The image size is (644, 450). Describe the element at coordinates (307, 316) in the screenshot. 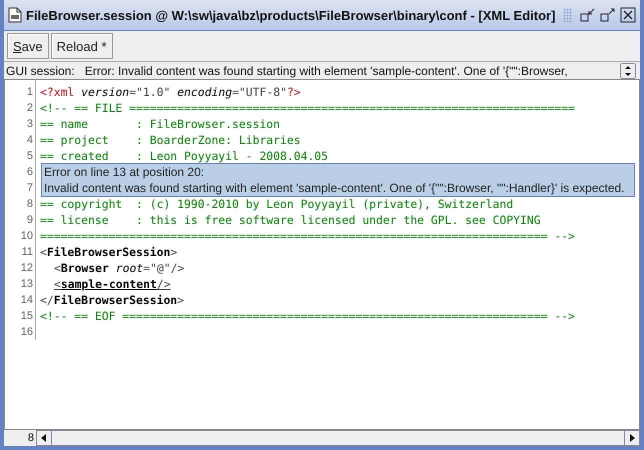

I see `code-line: <!-- == EOF ============================================================== -->` at that location.